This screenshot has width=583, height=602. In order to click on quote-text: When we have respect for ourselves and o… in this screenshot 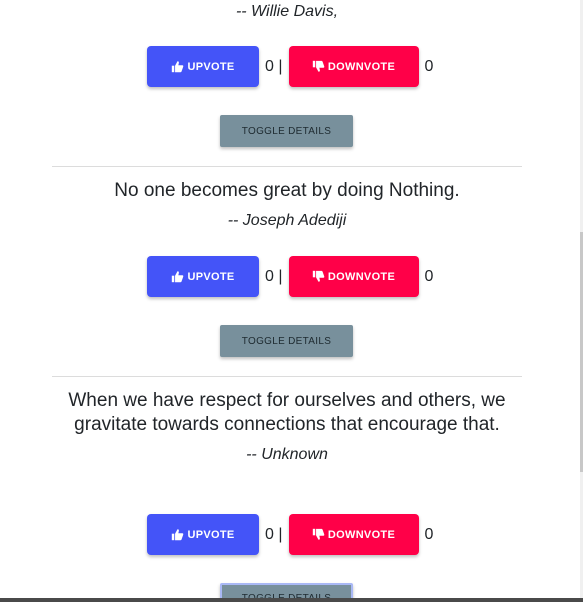, I will do `click(287, 412)`.